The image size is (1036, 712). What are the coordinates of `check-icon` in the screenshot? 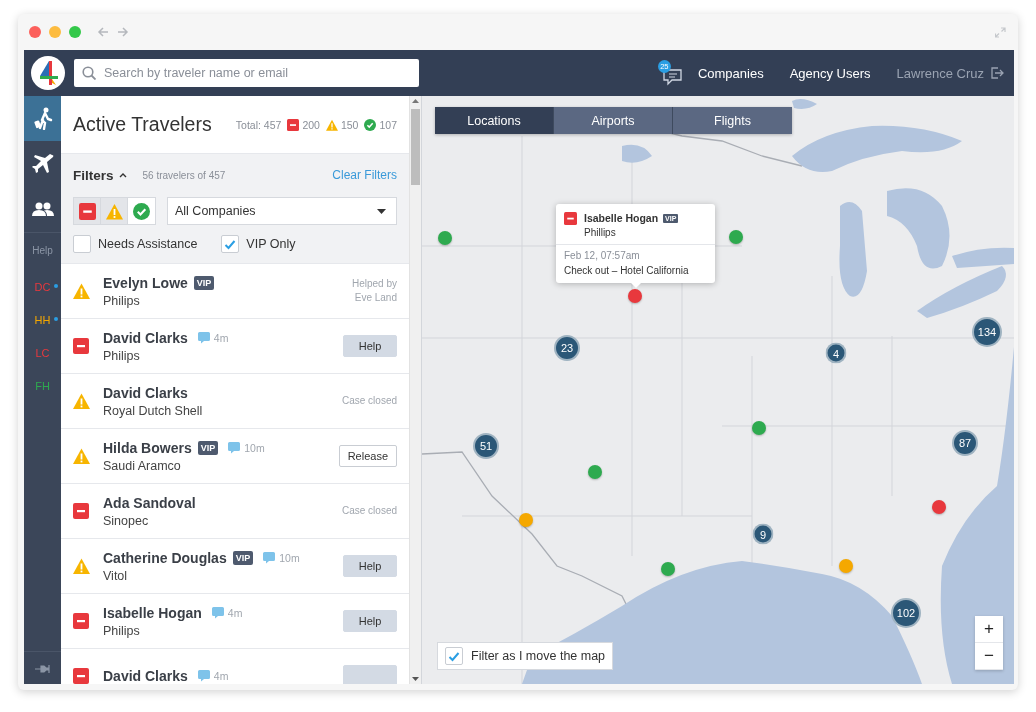 It's located at (230, 244).